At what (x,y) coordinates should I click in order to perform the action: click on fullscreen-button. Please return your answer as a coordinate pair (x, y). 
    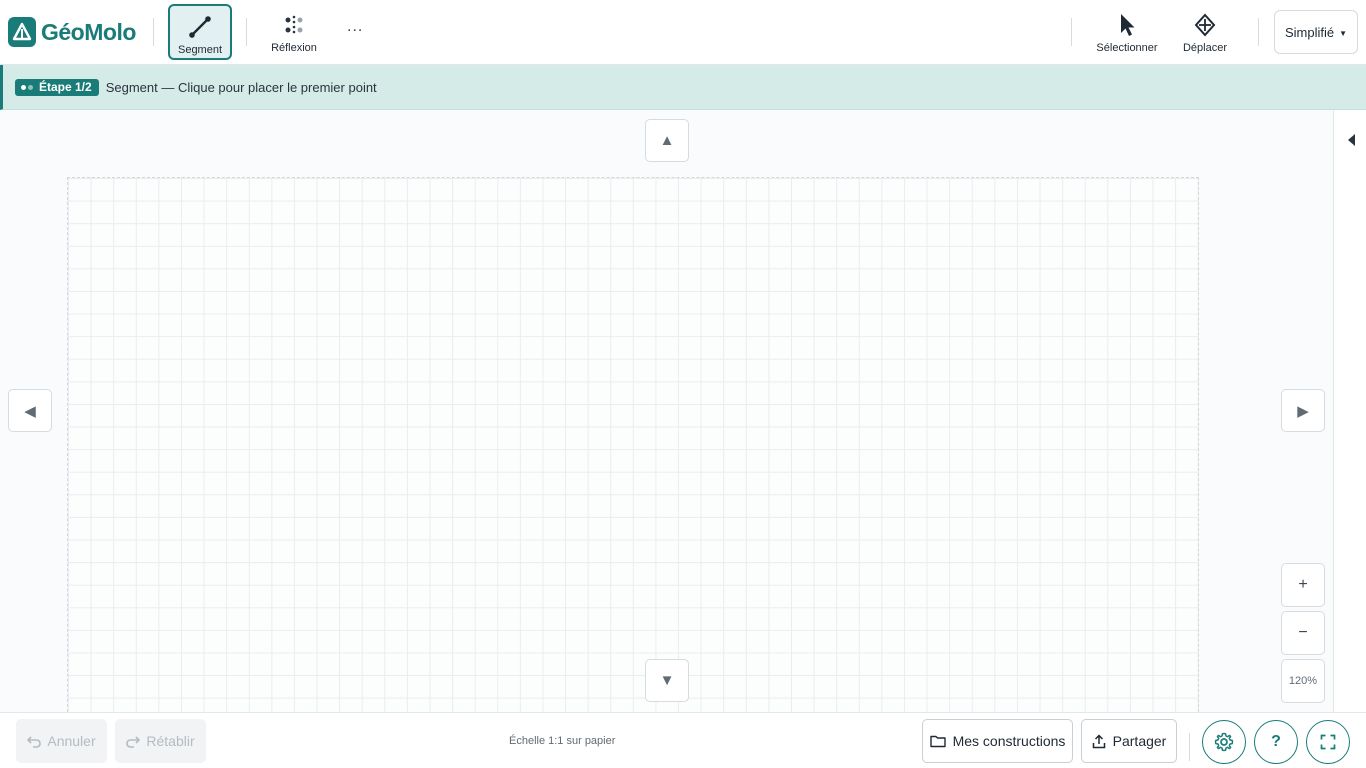
    Looking at the image, I should click on (1328, 742).